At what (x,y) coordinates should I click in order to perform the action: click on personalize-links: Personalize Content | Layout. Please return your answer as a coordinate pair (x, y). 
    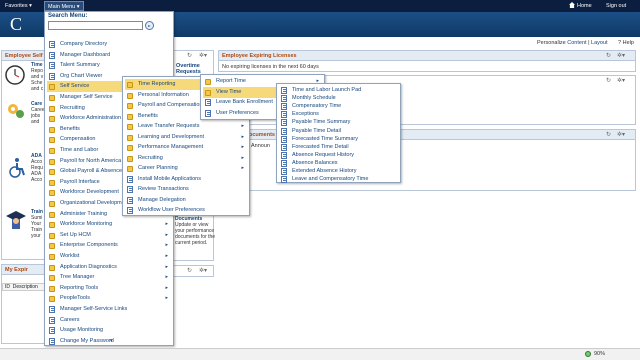
    Looking at the image, I should click on (572, 43).